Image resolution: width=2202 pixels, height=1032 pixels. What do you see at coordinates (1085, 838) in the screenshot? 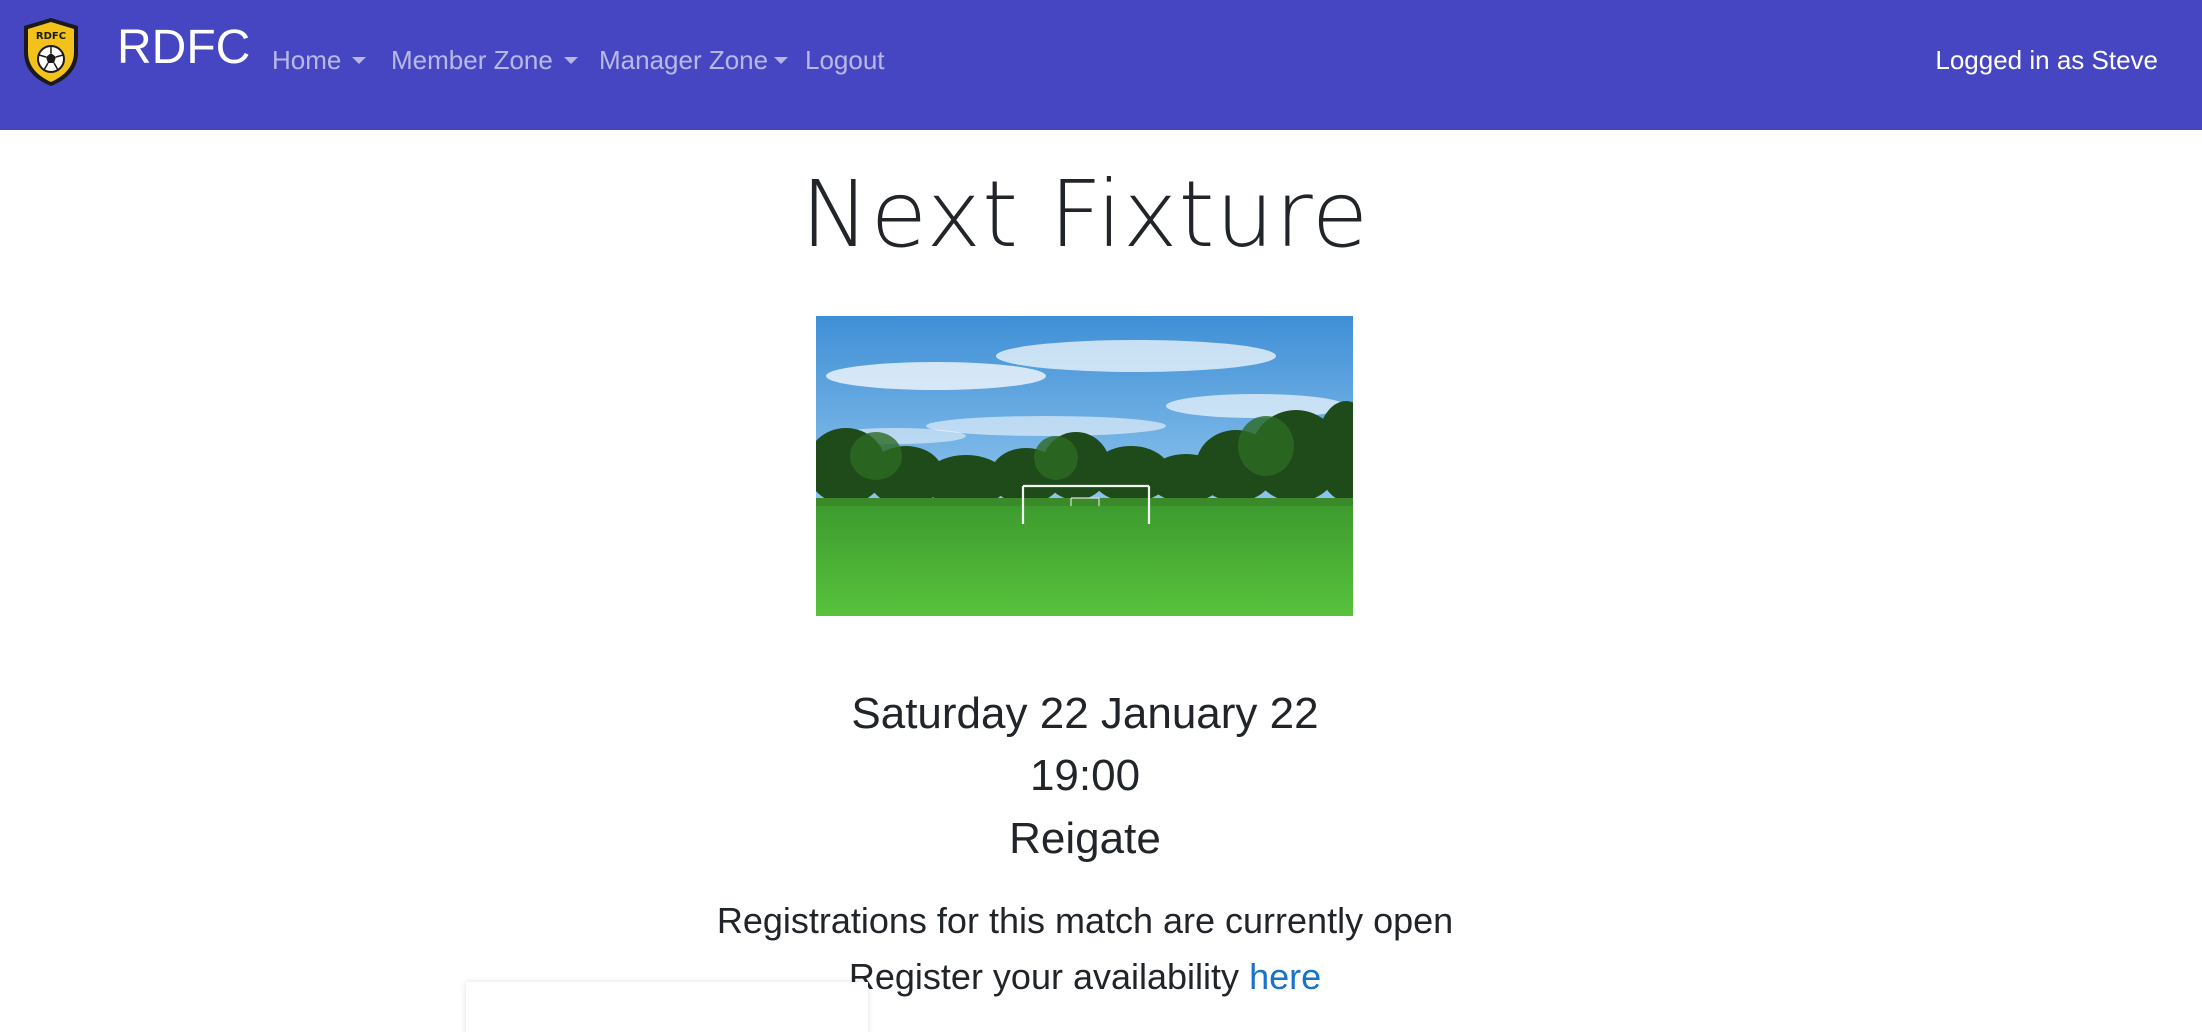
I see `fixture-venue: Reigate` at bounding box center [1085, 838].